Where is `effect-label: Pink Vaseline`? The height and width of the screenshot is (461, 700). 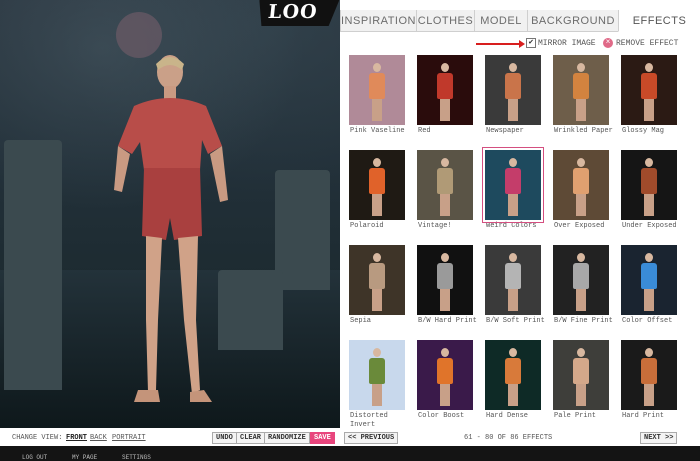 effect-label: Pink Vaseline is located at coordinates (377, 131).